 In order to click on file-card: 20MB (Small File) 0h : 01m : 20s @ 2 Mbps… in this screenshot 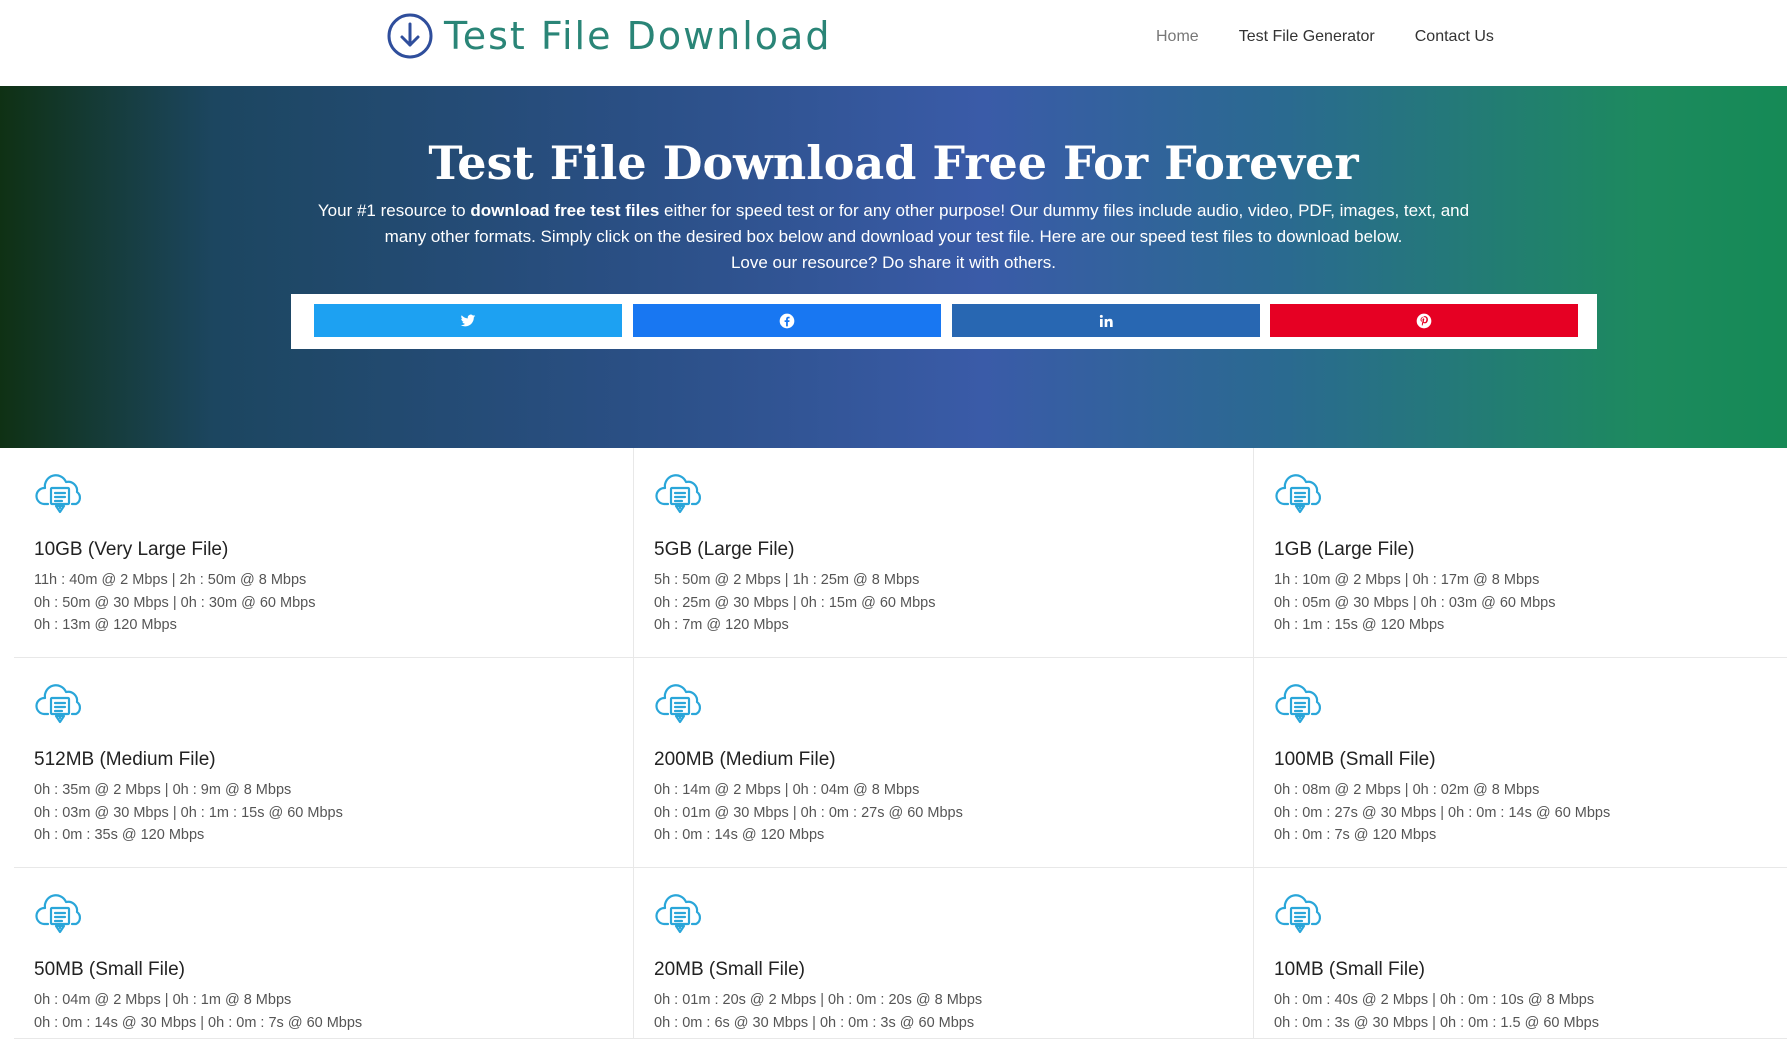, I will do `click(944, 953)`.